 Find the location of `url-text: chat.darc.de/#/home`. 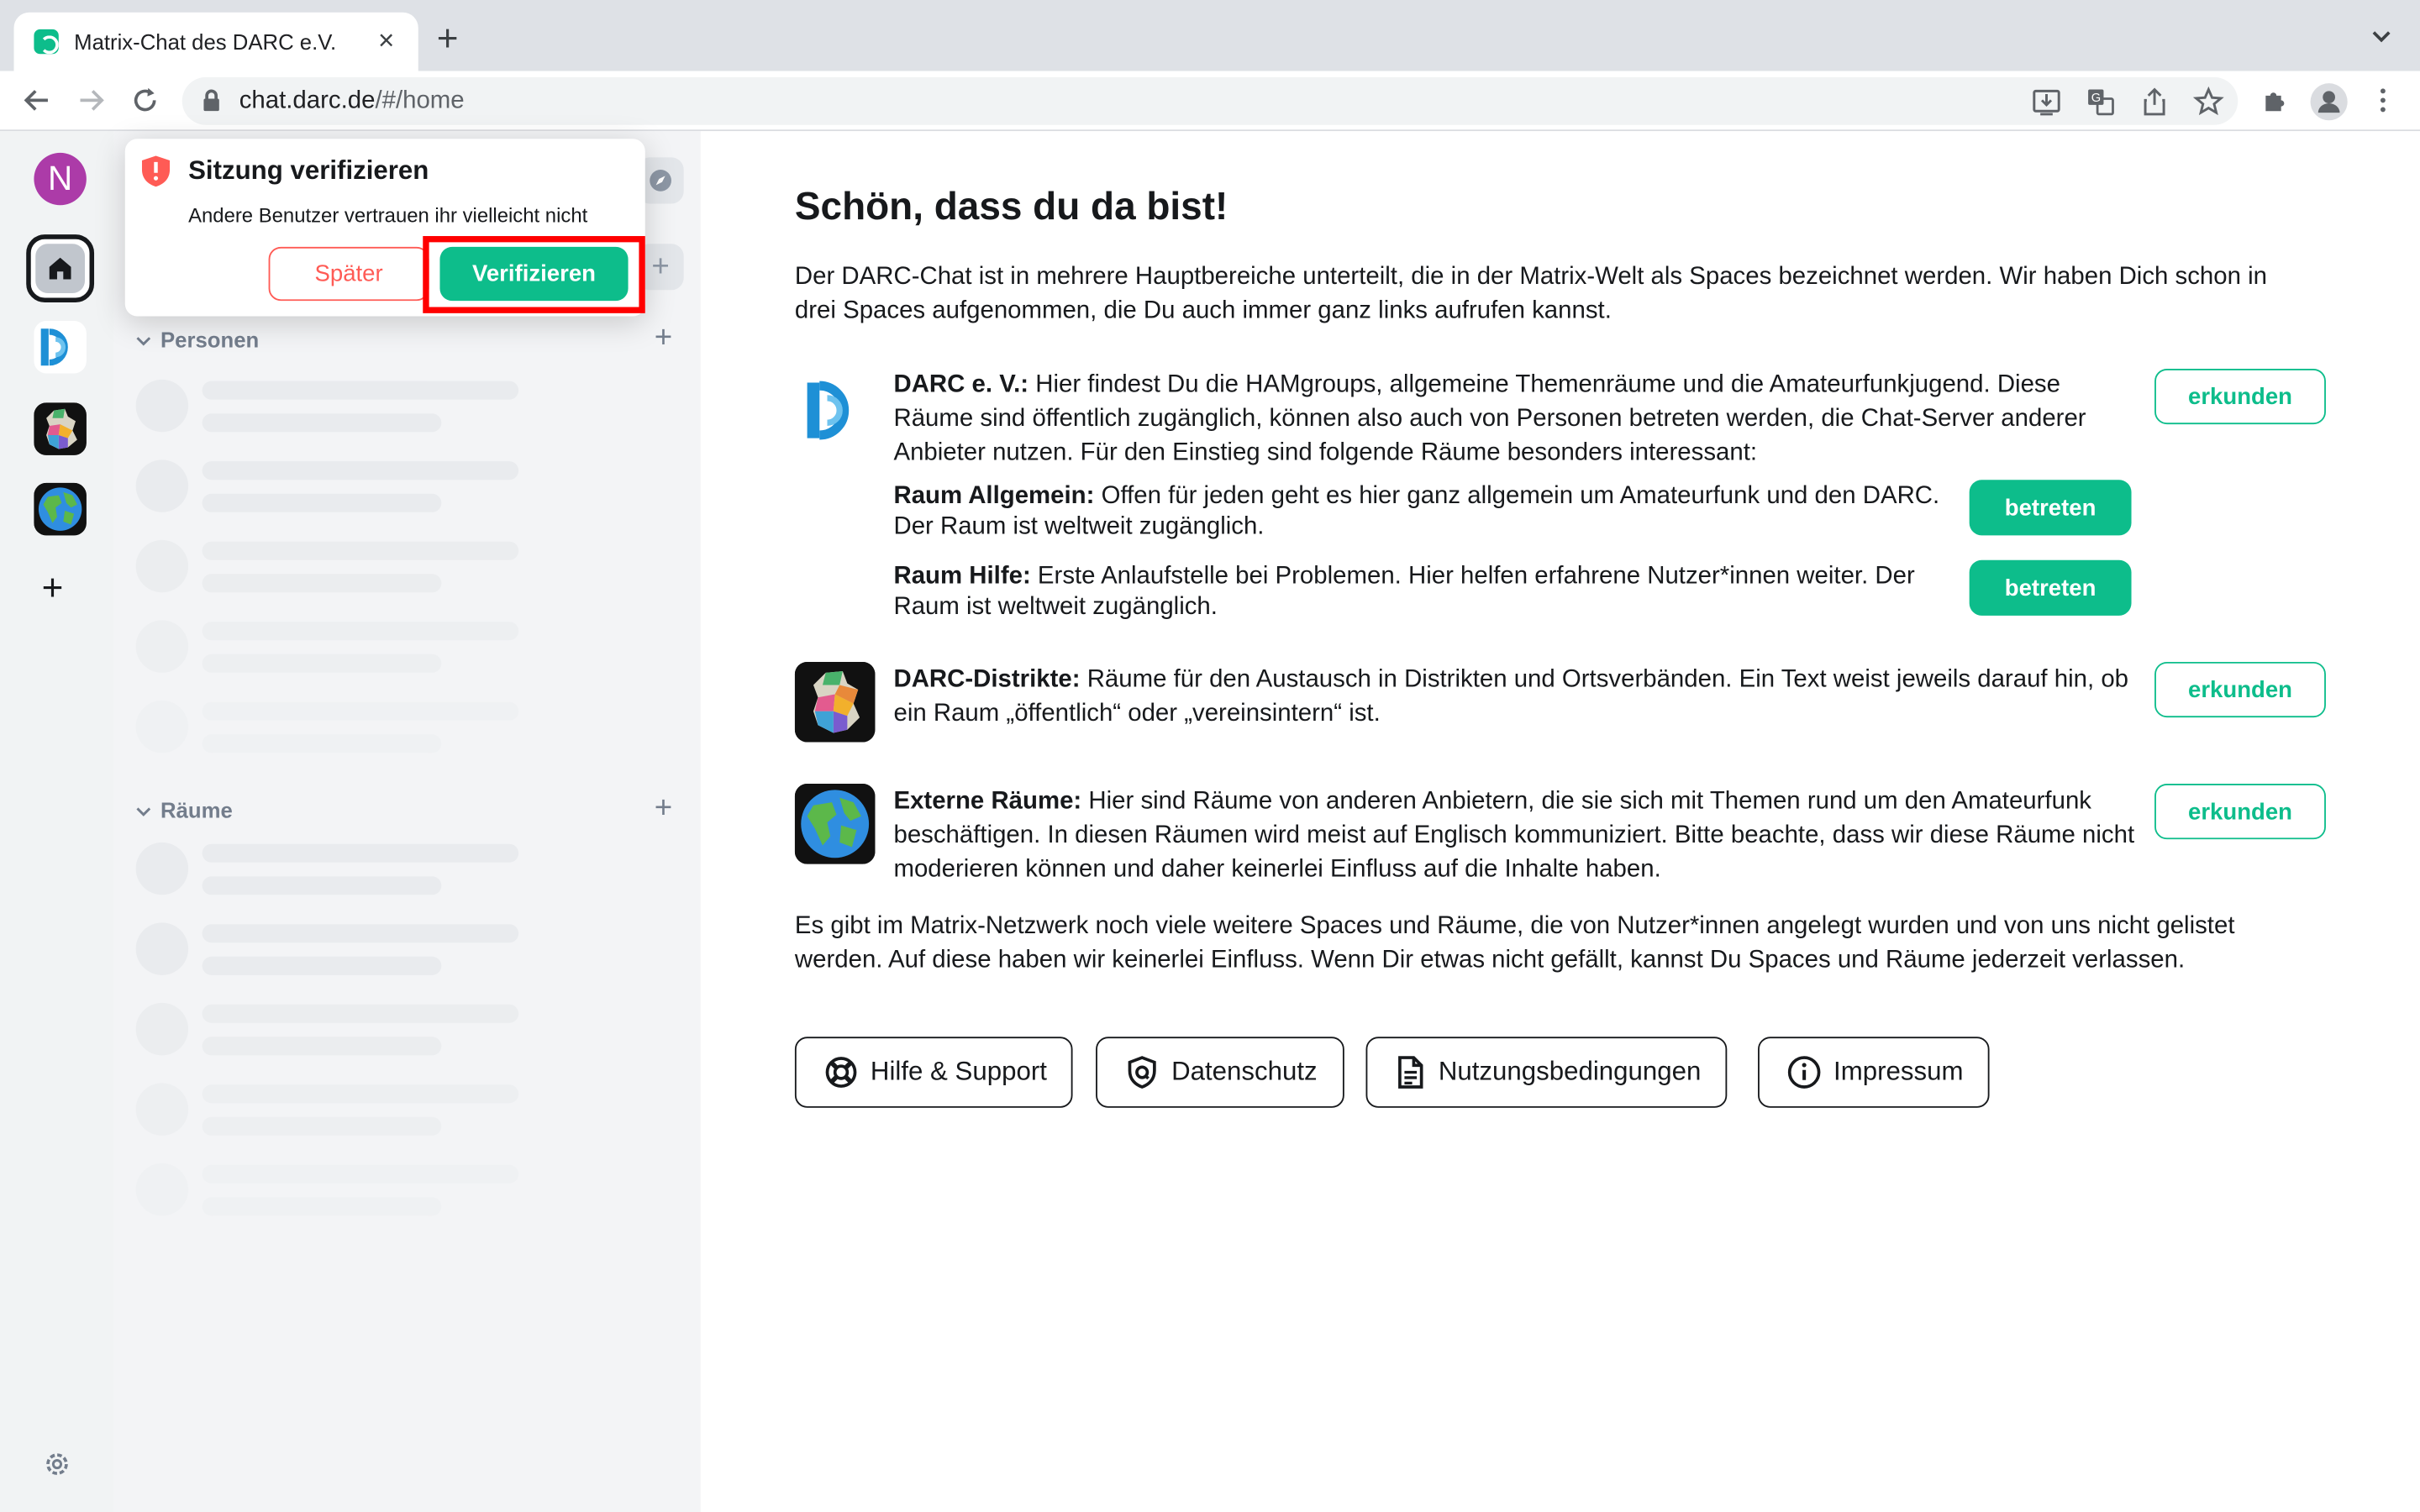

url-text: chat.darc.de/#/home is located at coordinates (352, 102).